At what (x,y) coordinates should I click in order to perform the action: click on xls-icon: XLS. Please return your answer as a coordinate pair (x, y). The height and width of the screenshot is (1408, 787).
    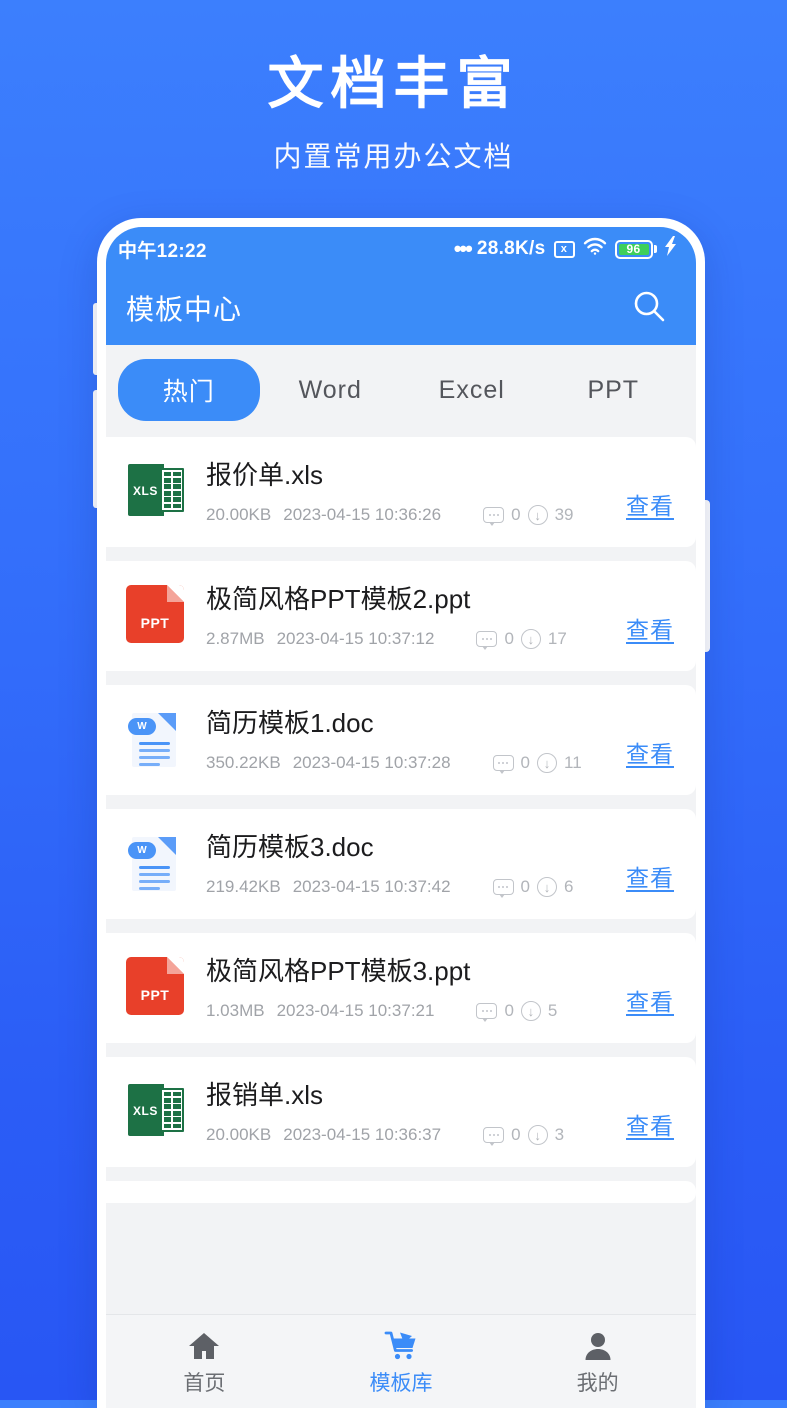
    Looking at the image, I should click on (157, 490).